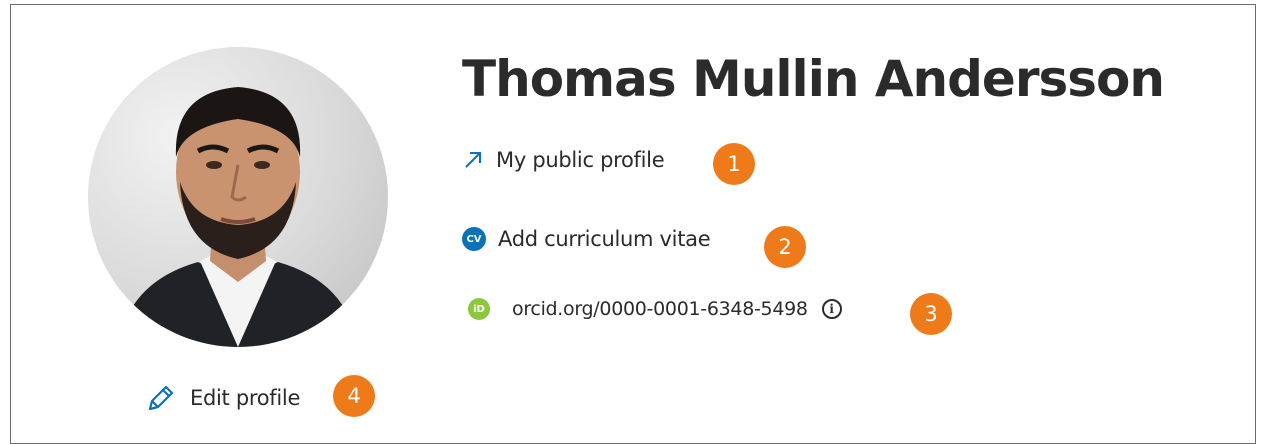  I want to click on edit-profile-link: Edit profile, so click(223, 398).